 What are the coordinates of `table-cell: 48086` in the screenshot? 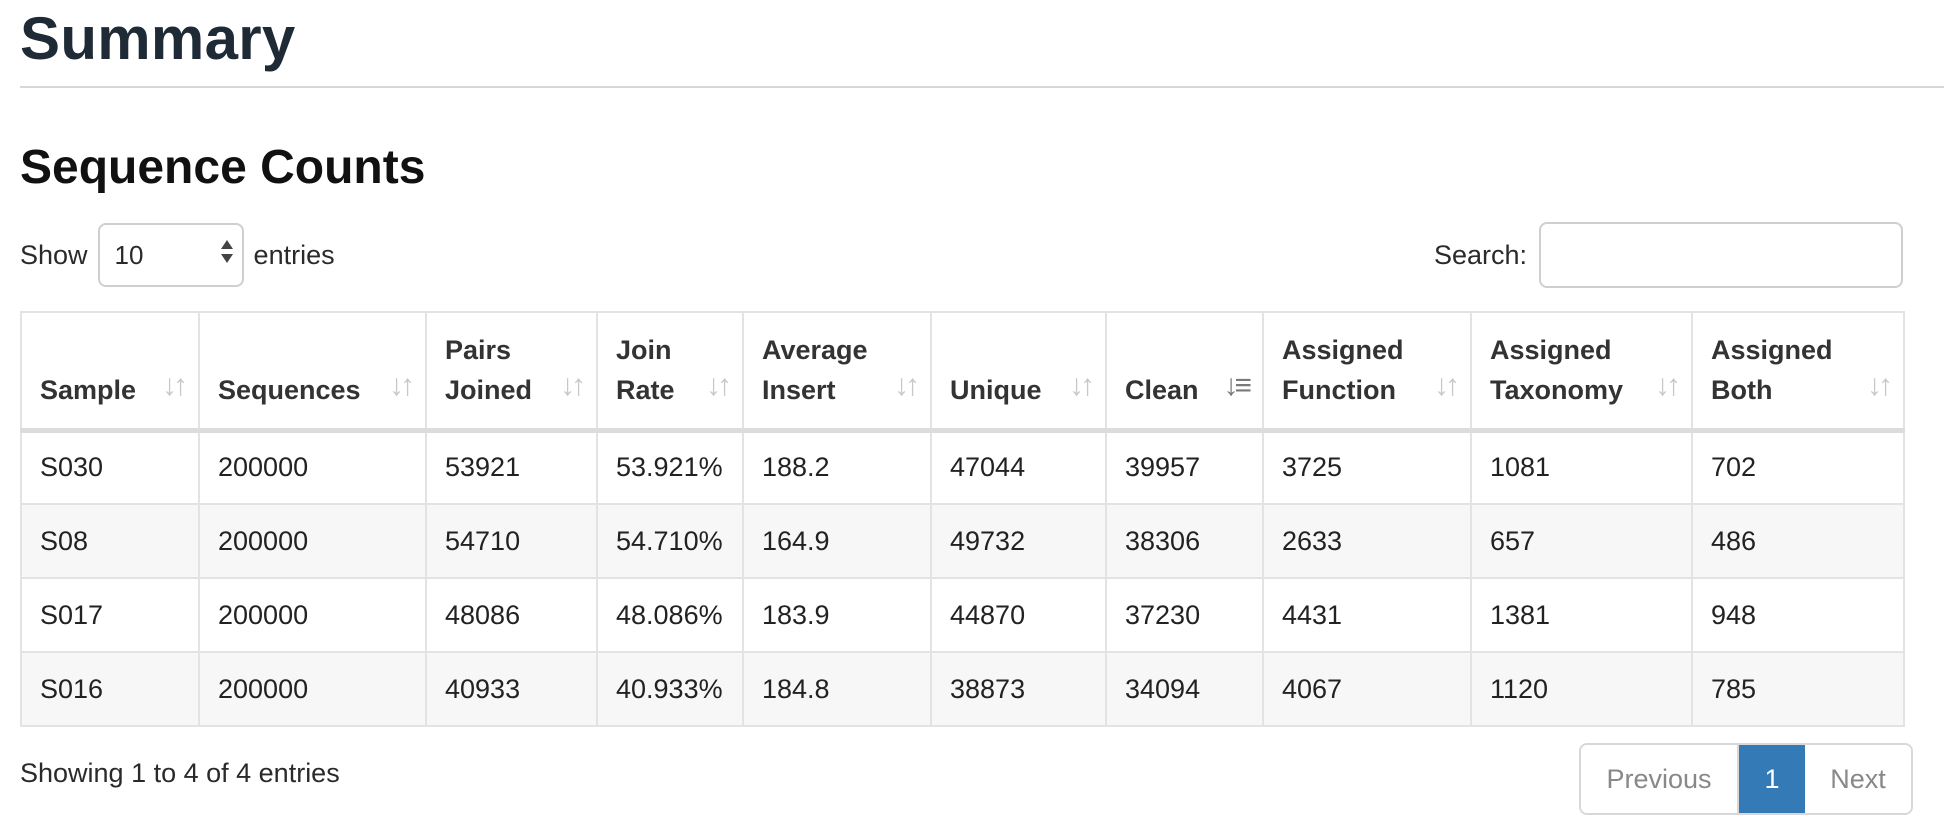 It's located at (511, 615).